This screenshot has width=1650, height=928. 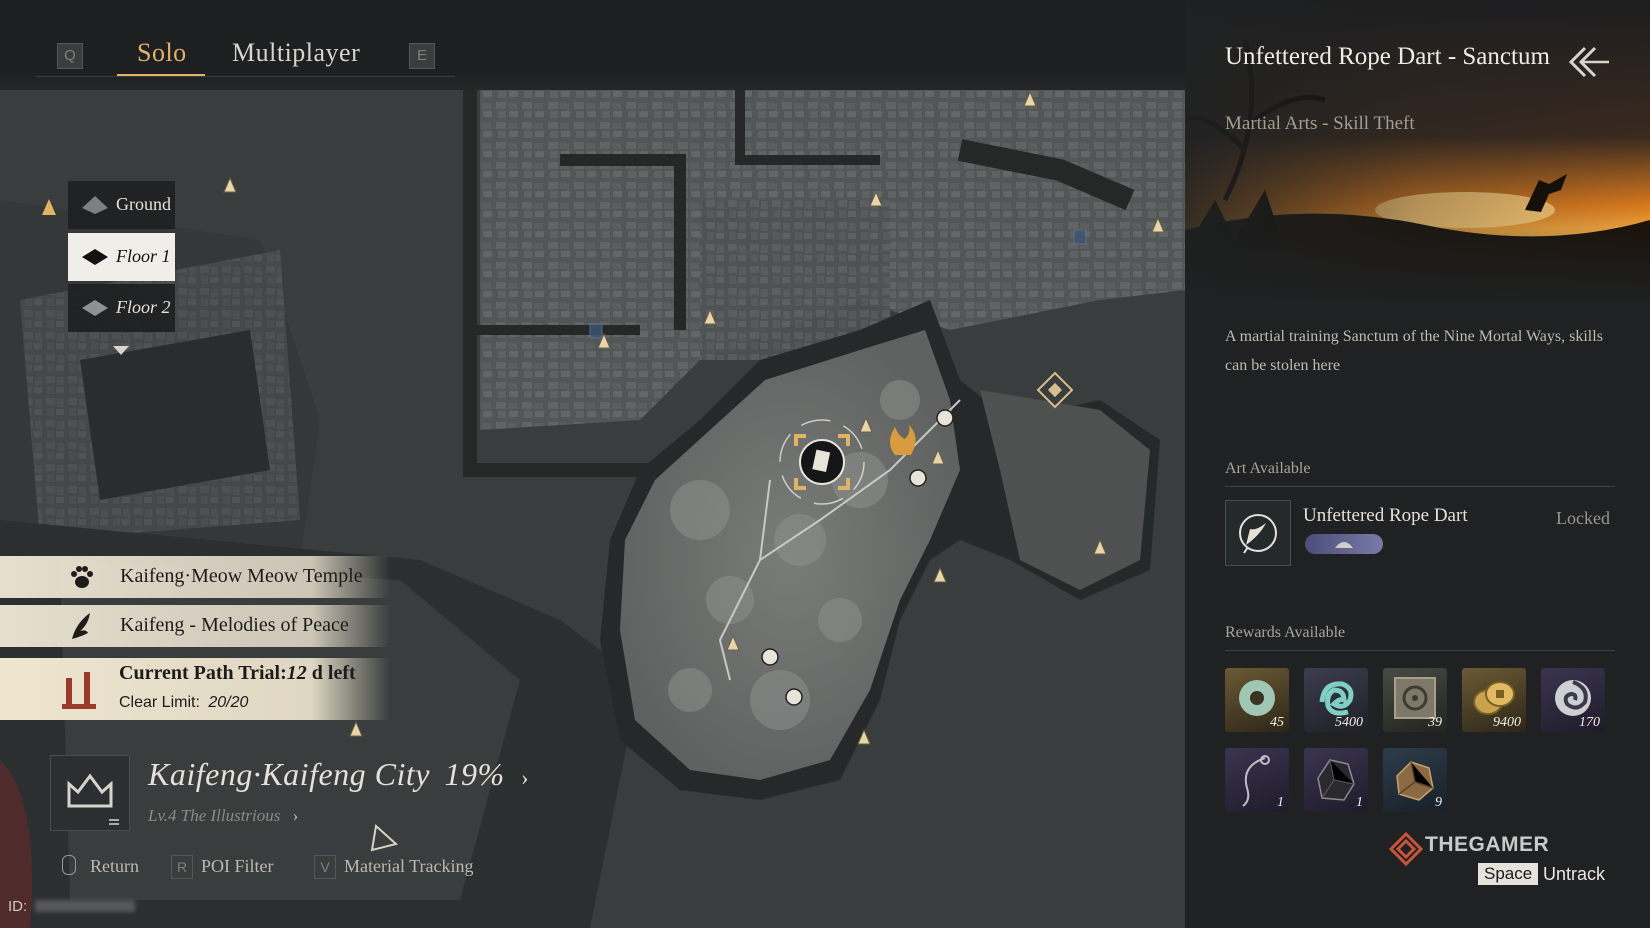 I want to click on thegamer-logo-icon, so click(x=1406, y=849).